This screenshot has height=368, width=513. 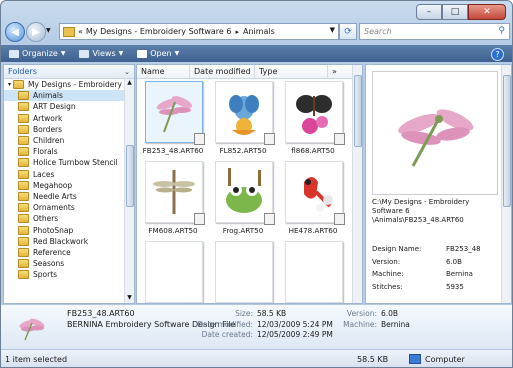 I want to click on file-item: FB253_48.ART60, so click(x=173, y=121).